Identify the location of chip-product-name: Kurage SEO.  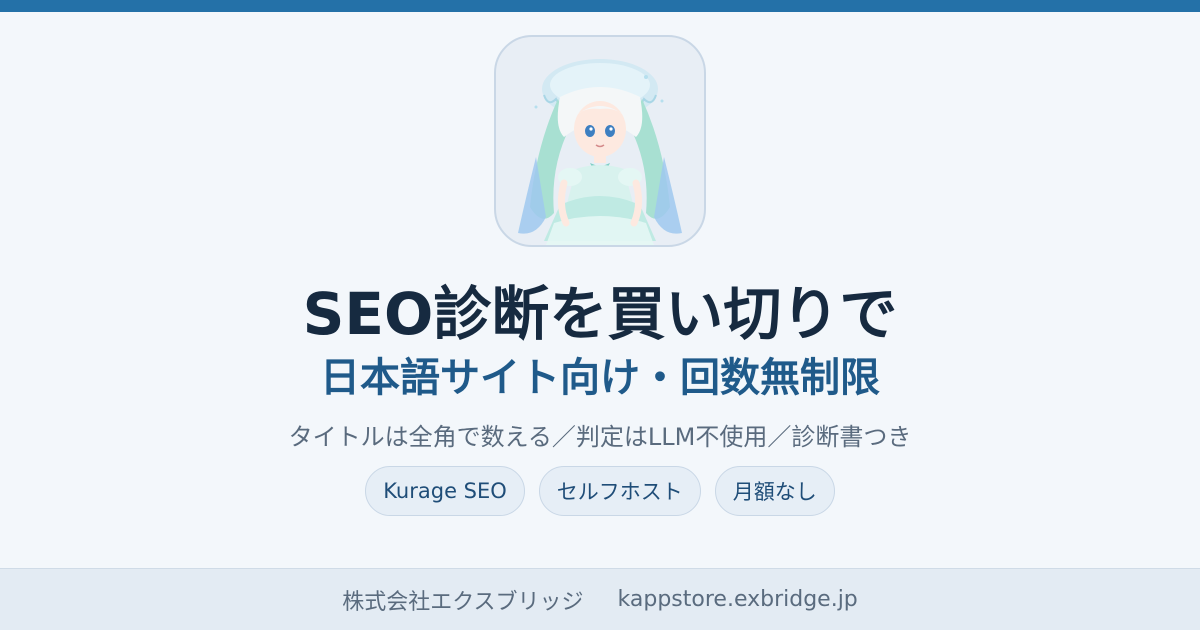
(445, 491).